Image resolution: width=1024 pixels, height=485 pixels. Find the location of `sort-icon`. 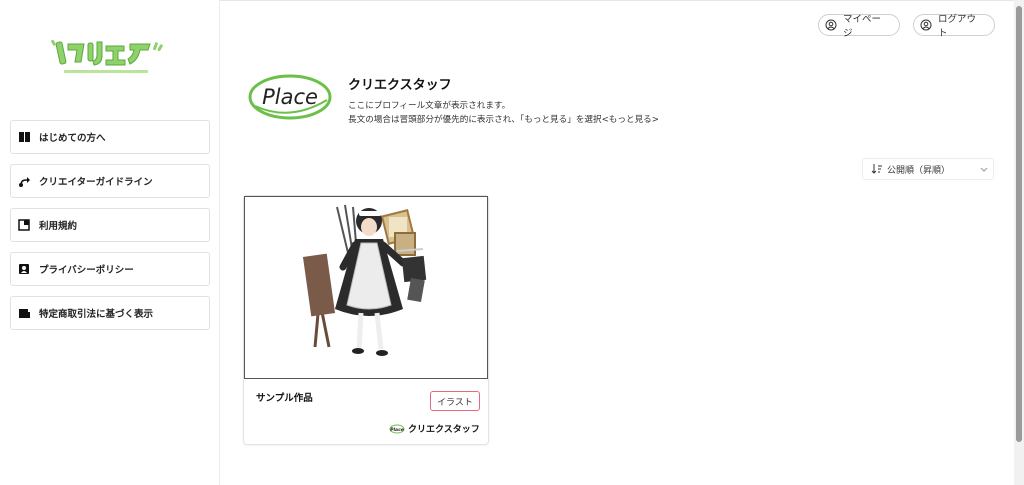

sort-icon is located at coordinates (877, 169).